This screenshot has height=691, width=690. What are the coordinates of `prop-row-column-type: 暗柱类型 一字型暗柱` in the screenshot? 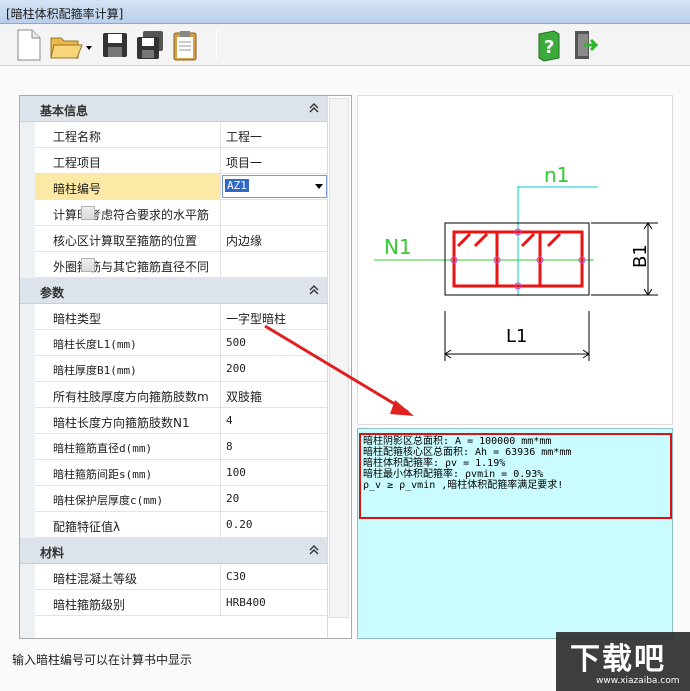 It's located at (181, 317).